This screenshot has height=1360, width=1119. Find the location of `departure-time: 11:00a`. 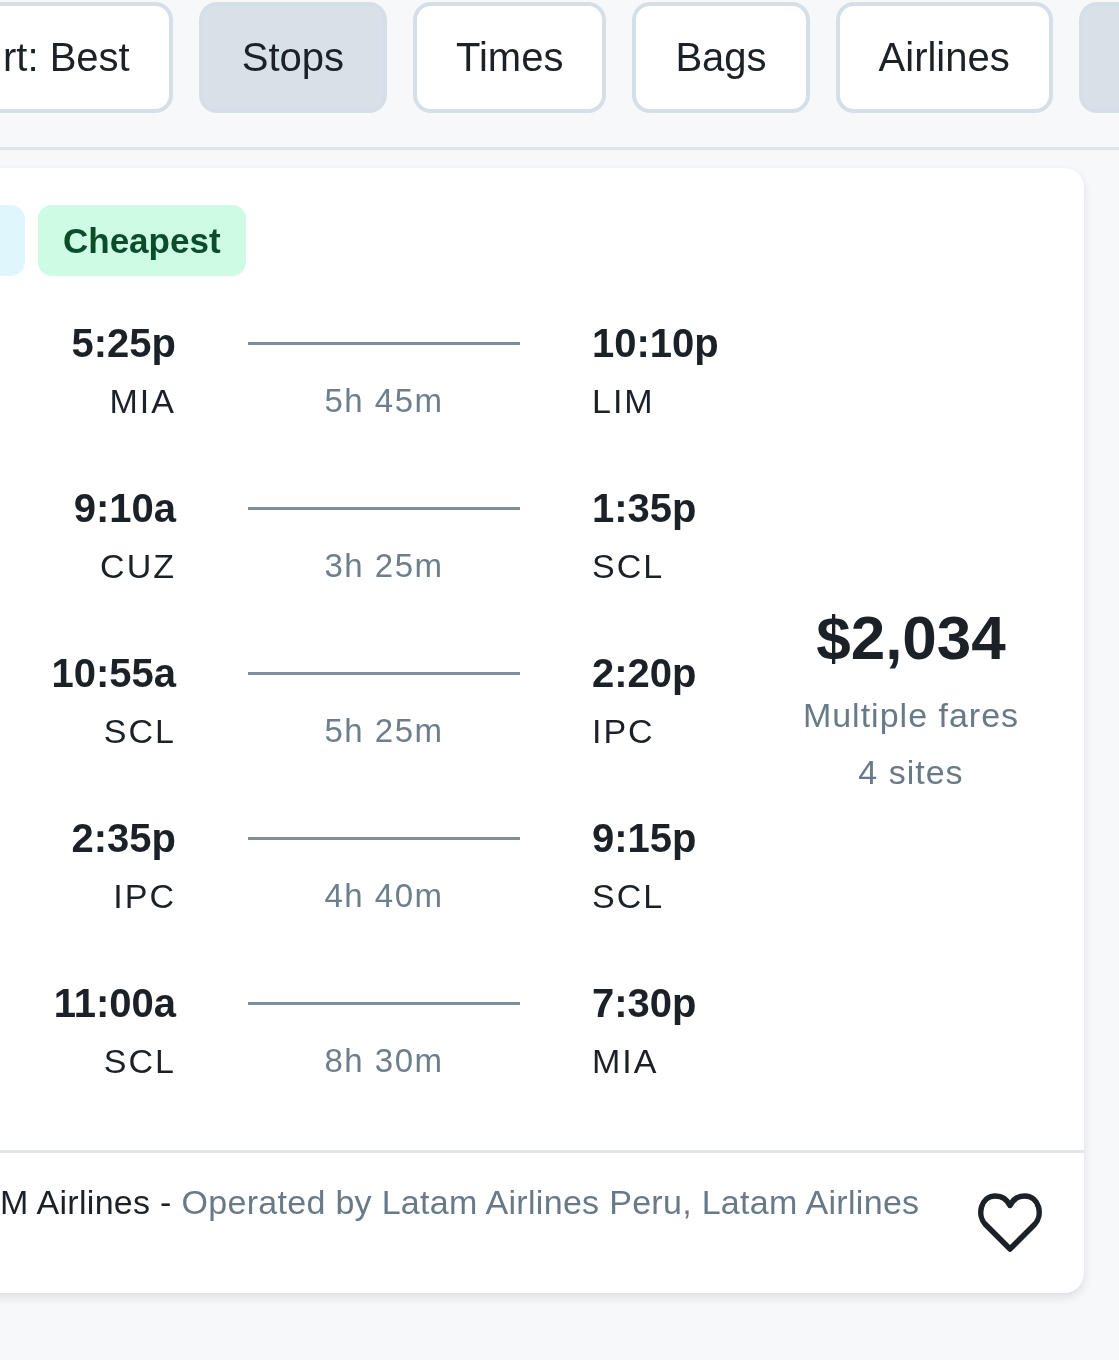

departure-time: 11:00a is located at coordinates (114, 1003).